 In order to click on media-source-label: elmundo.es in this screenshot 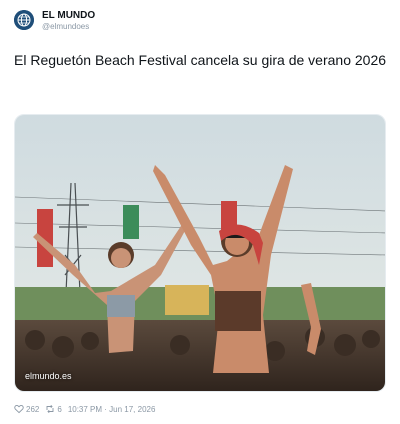, I will do `click(48, 376)`.